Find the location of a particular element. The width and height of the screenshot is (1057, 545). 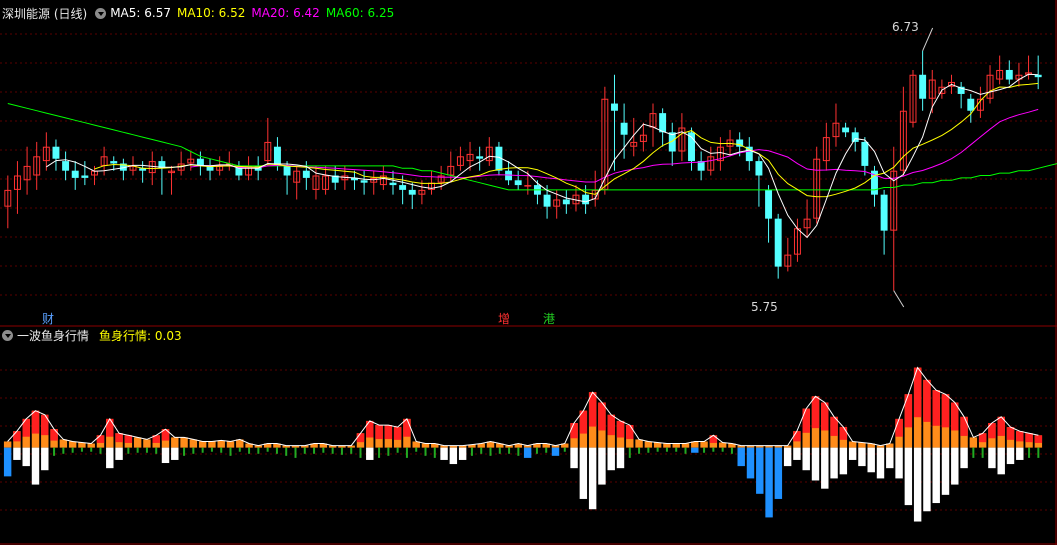

indicator-value: 鱼身行情: 0.03 is located at coordinates (140, 335).